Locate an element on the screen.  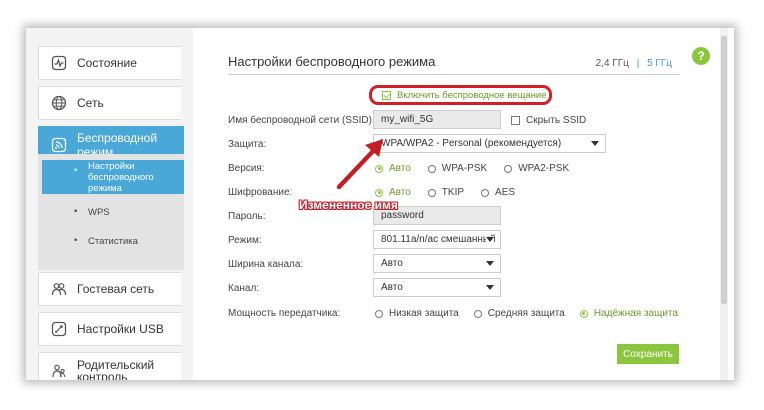
encryption-label: Шифрование: is located at coordinates (260, 192).